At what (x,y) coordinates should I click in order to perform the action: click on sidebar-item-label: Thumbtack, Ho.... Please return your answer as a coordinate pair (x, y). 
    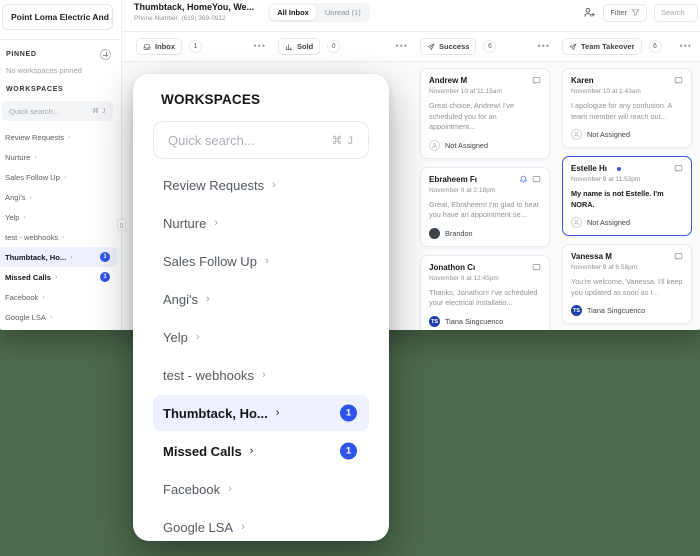
    Looking at the image, I should click on (36, 257).